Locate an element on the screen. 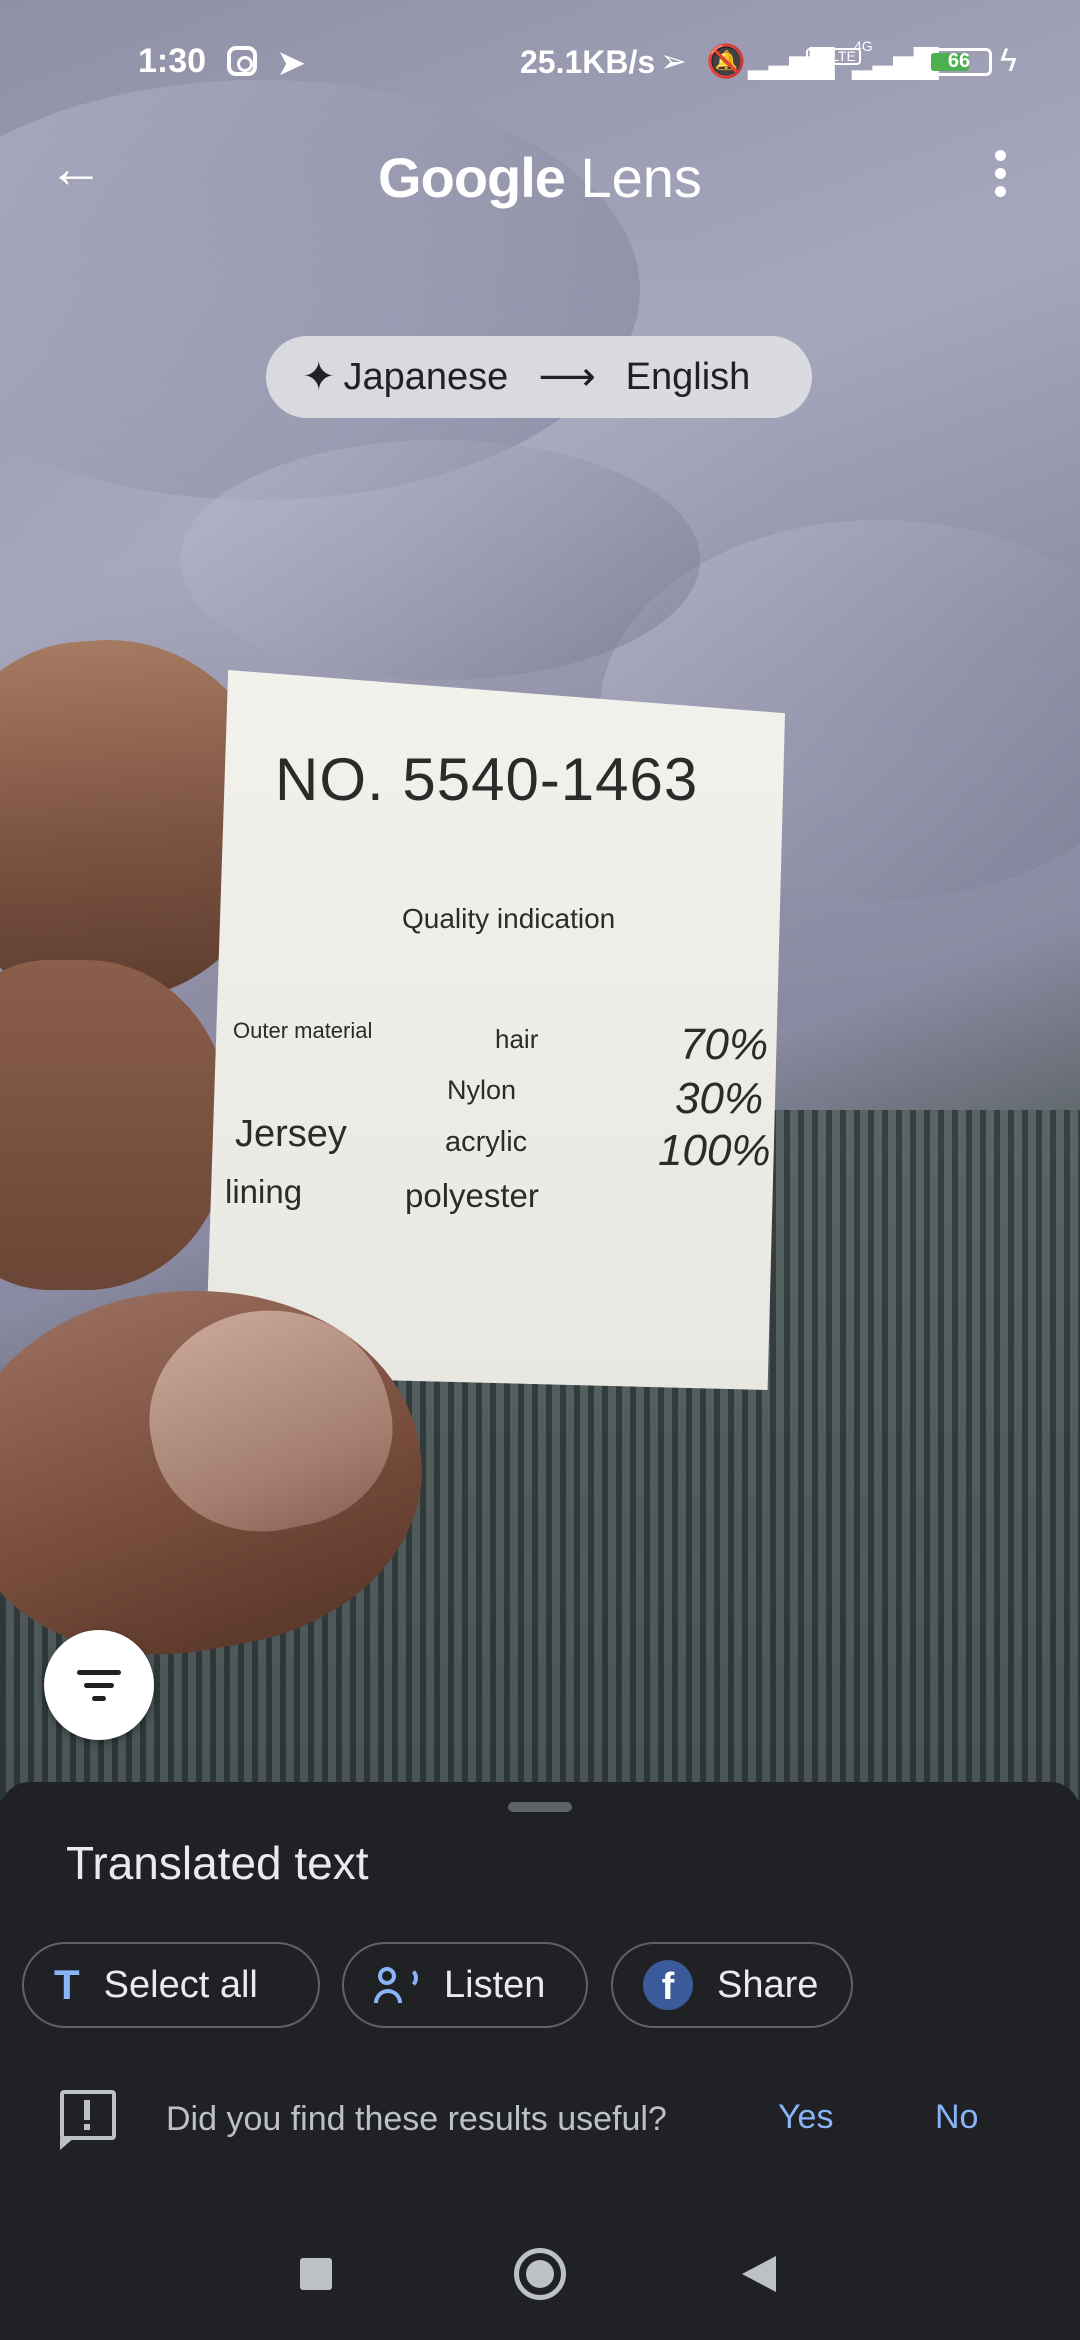  feedback-icon is located at coordinates (88, 2120).